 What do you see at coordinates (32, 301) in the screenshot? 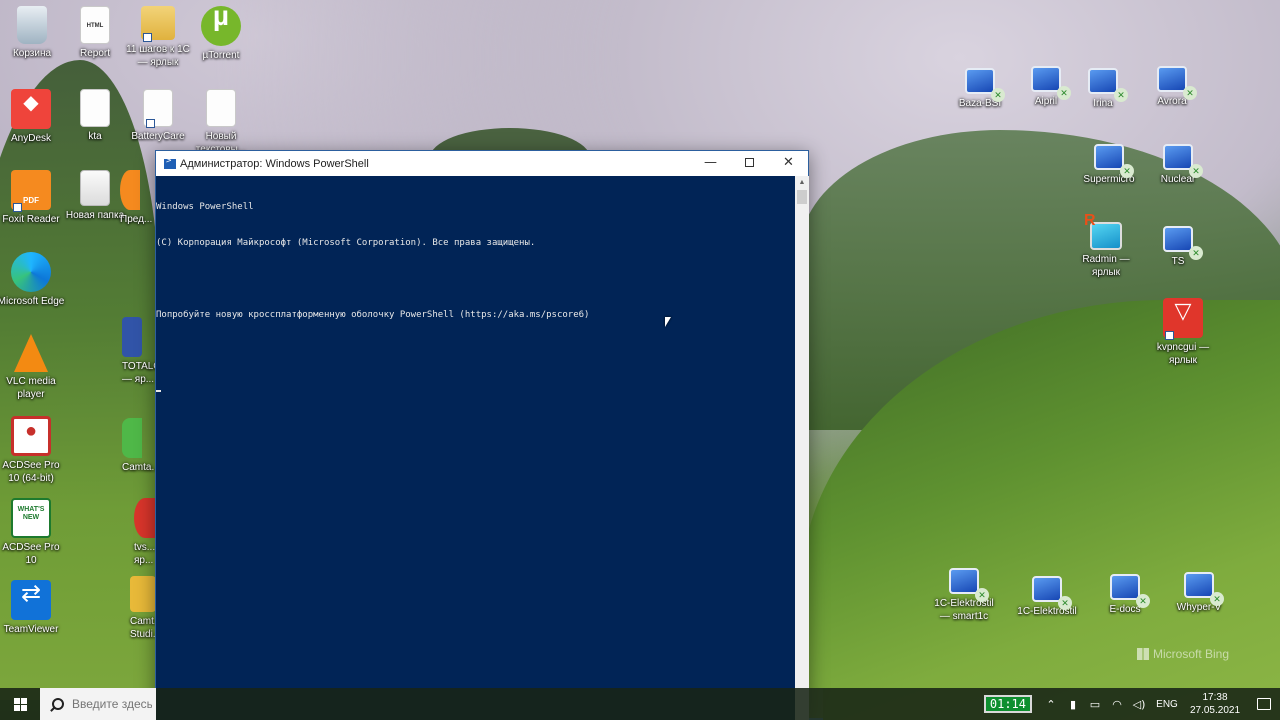
I see `desktop-icon-label: Microsoft Edge` at bounding box center [32, 301].